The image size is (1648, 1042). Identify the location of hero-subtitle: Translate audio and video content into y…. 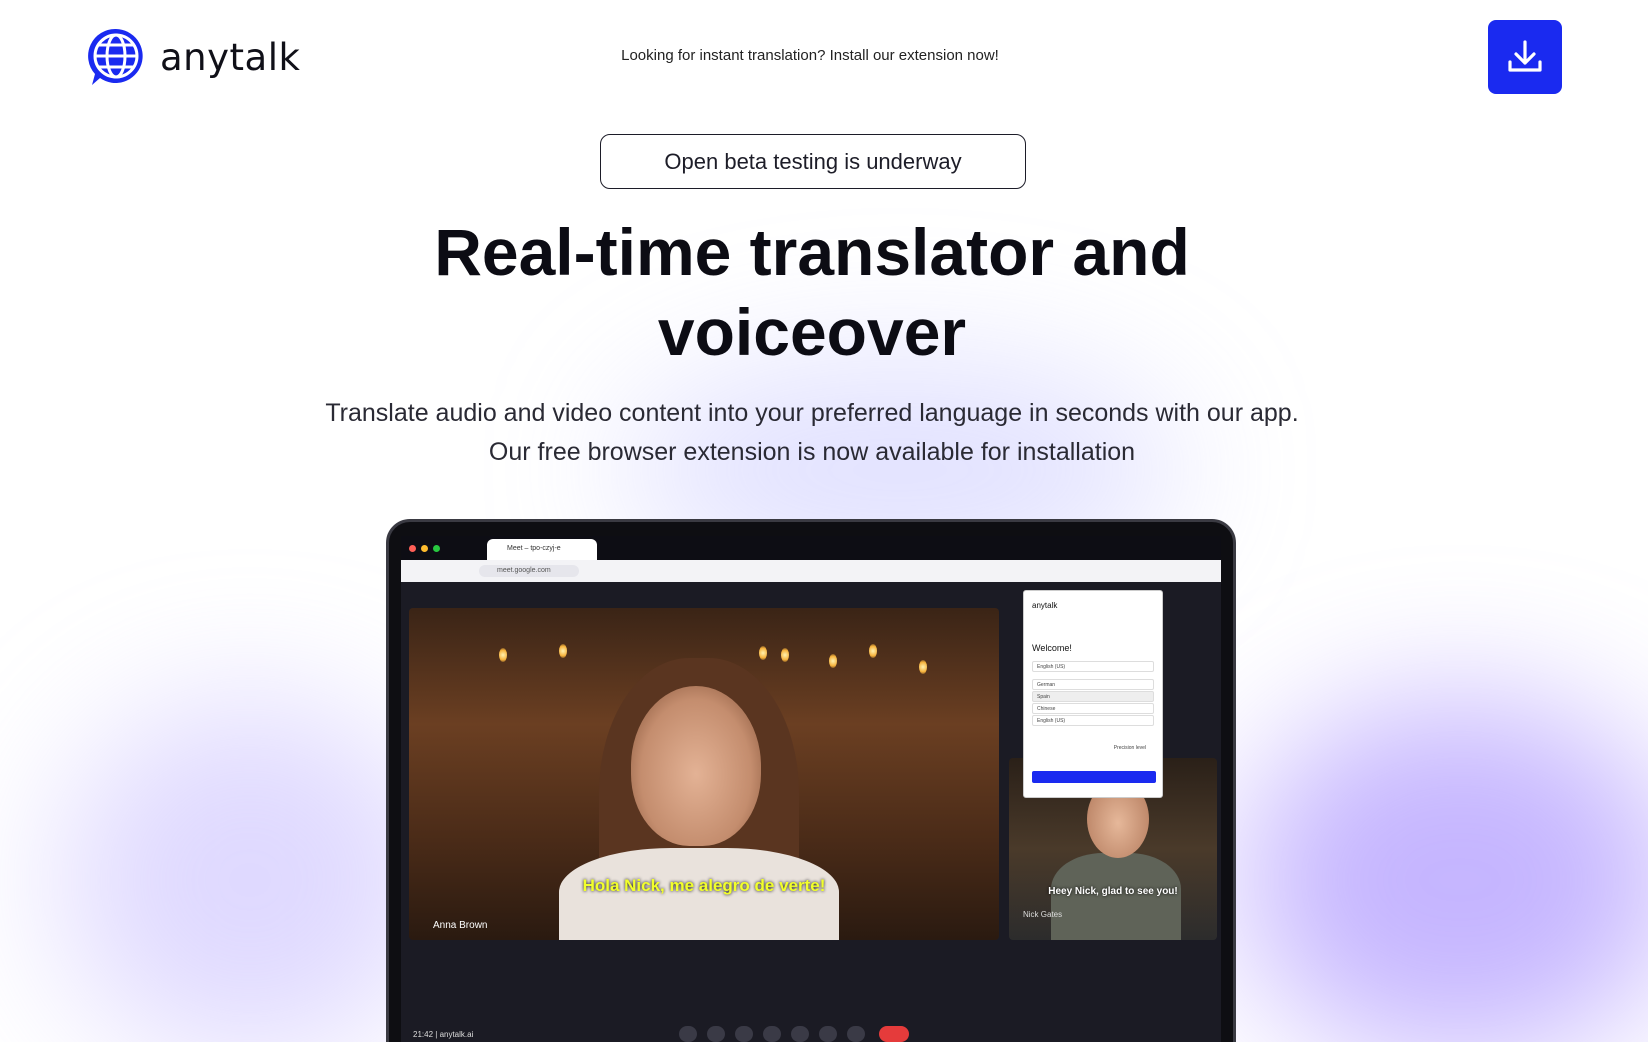
(812, 433).